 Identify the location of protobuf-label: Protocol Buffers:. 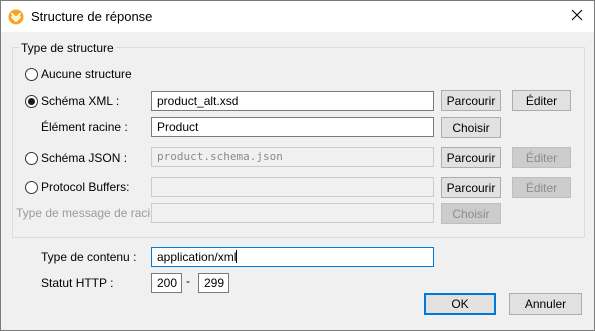
(85, 187).